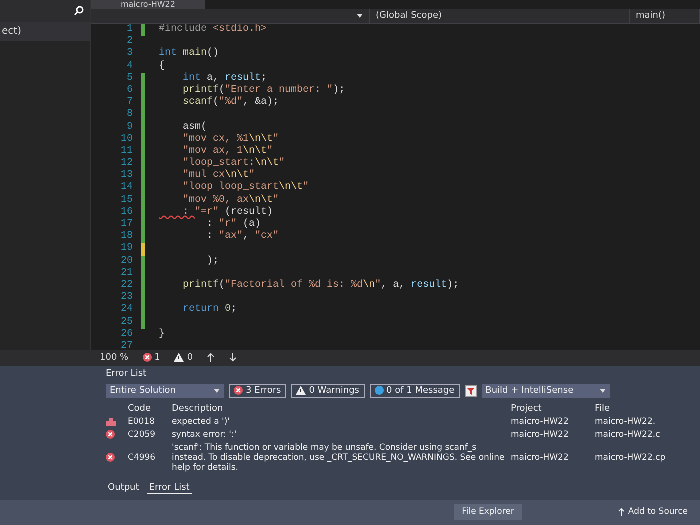  Describe the element at coordinates (130, 103) in the screenshot. I see `line-number: 7` at that location.